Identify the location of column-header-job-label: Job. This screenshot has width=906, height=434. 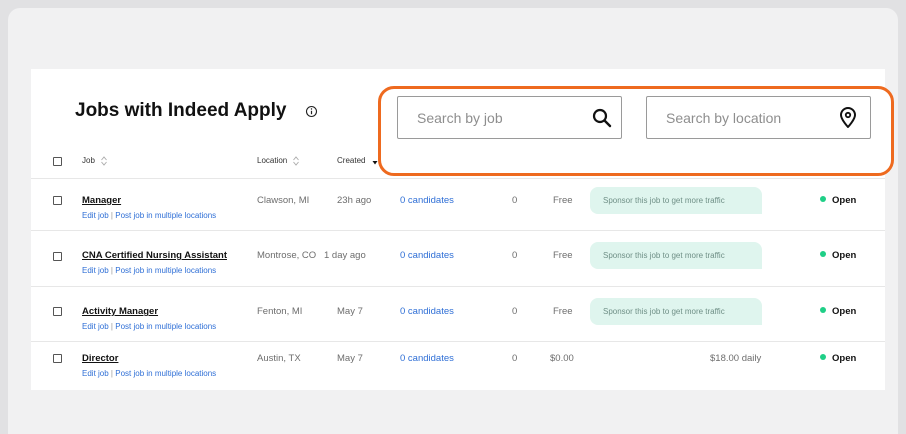
(88, 161).